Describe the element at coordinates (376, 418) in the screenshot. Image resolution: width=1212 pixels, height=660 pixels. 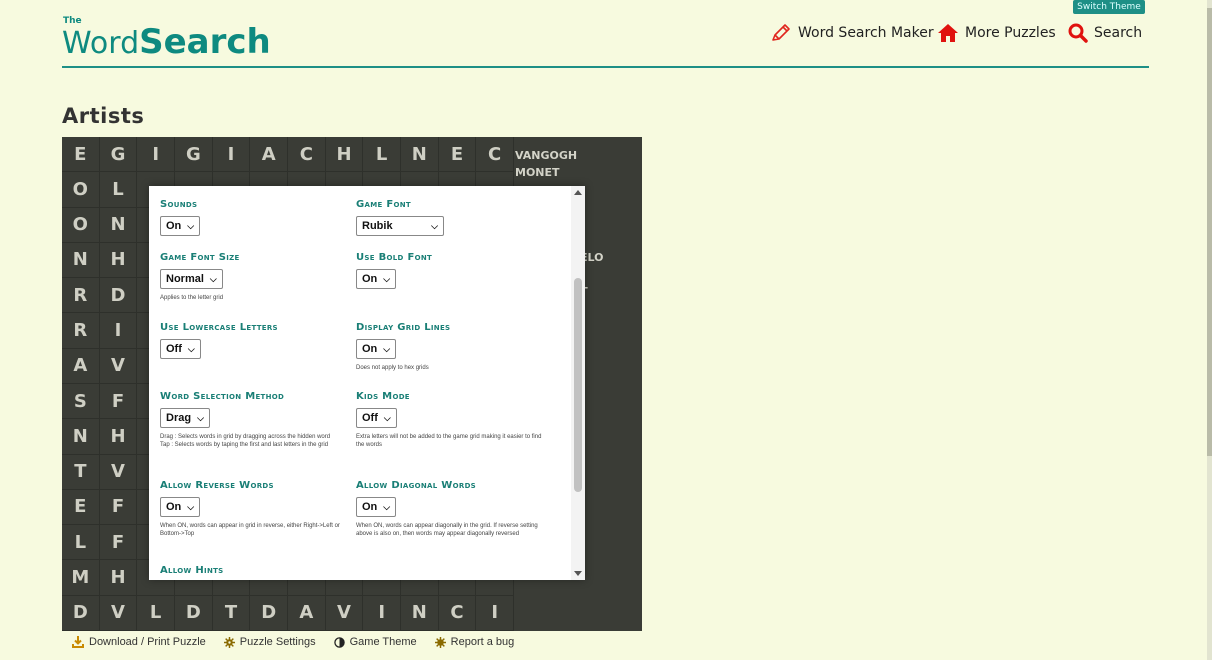
I see `kids-mode-select: Off ⌵` at that location.